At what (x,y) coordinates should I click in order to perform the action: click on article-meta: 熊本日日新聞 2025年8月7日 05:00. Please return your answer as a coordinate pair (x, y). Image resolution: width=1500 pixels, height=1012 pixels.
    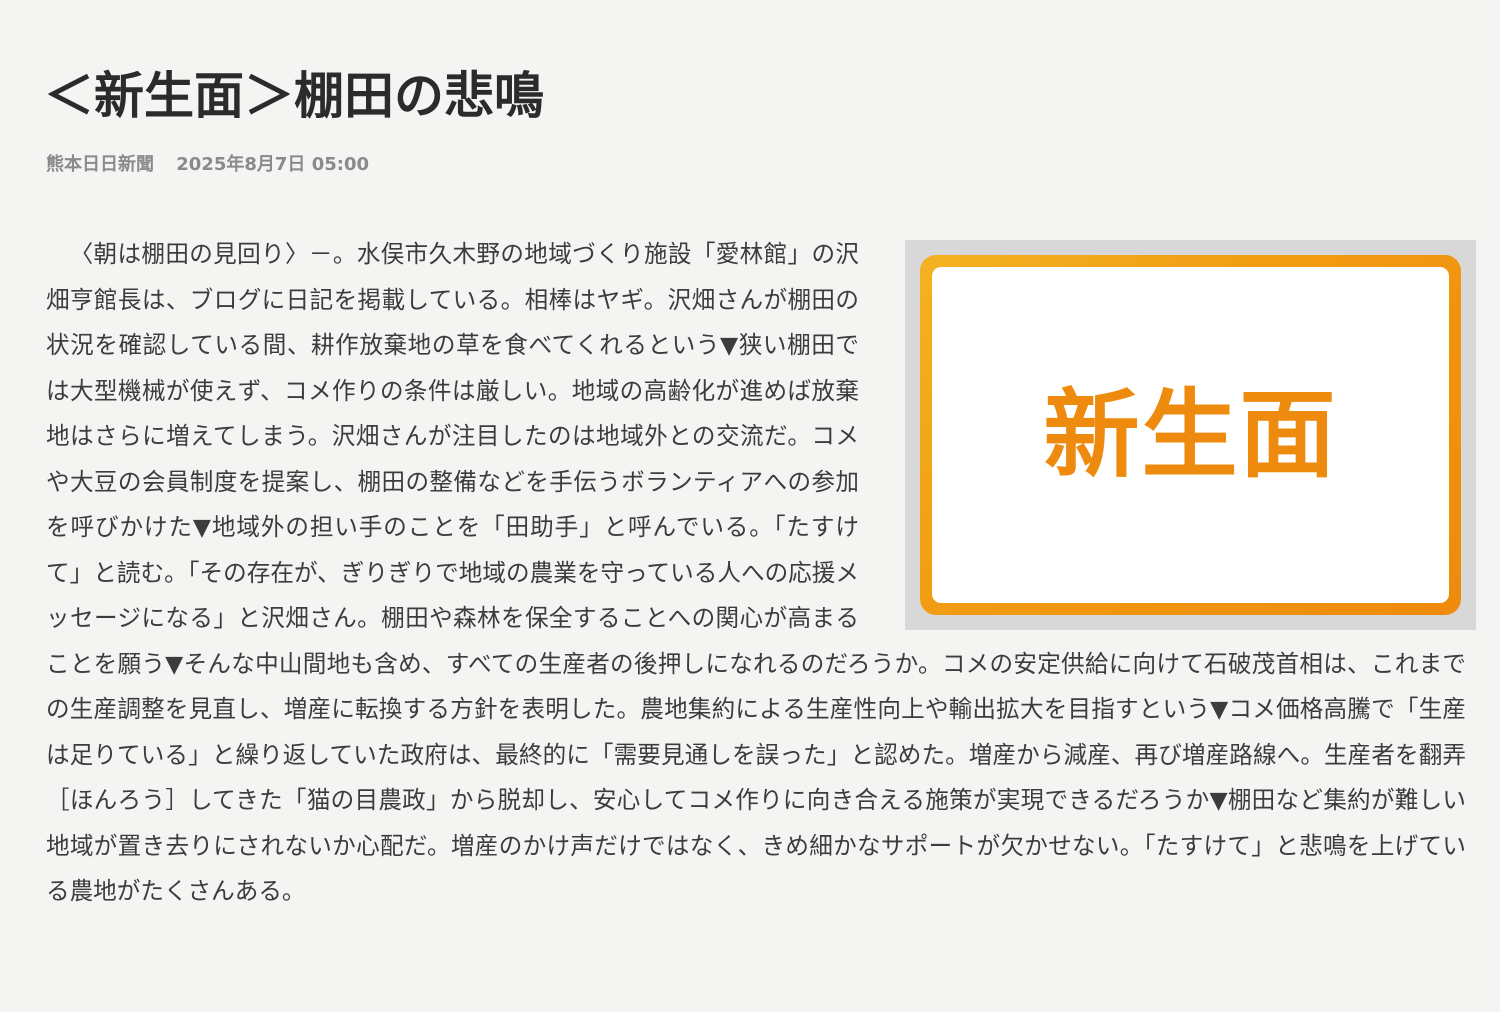
    Looking at the image, I should click on (207, 165).